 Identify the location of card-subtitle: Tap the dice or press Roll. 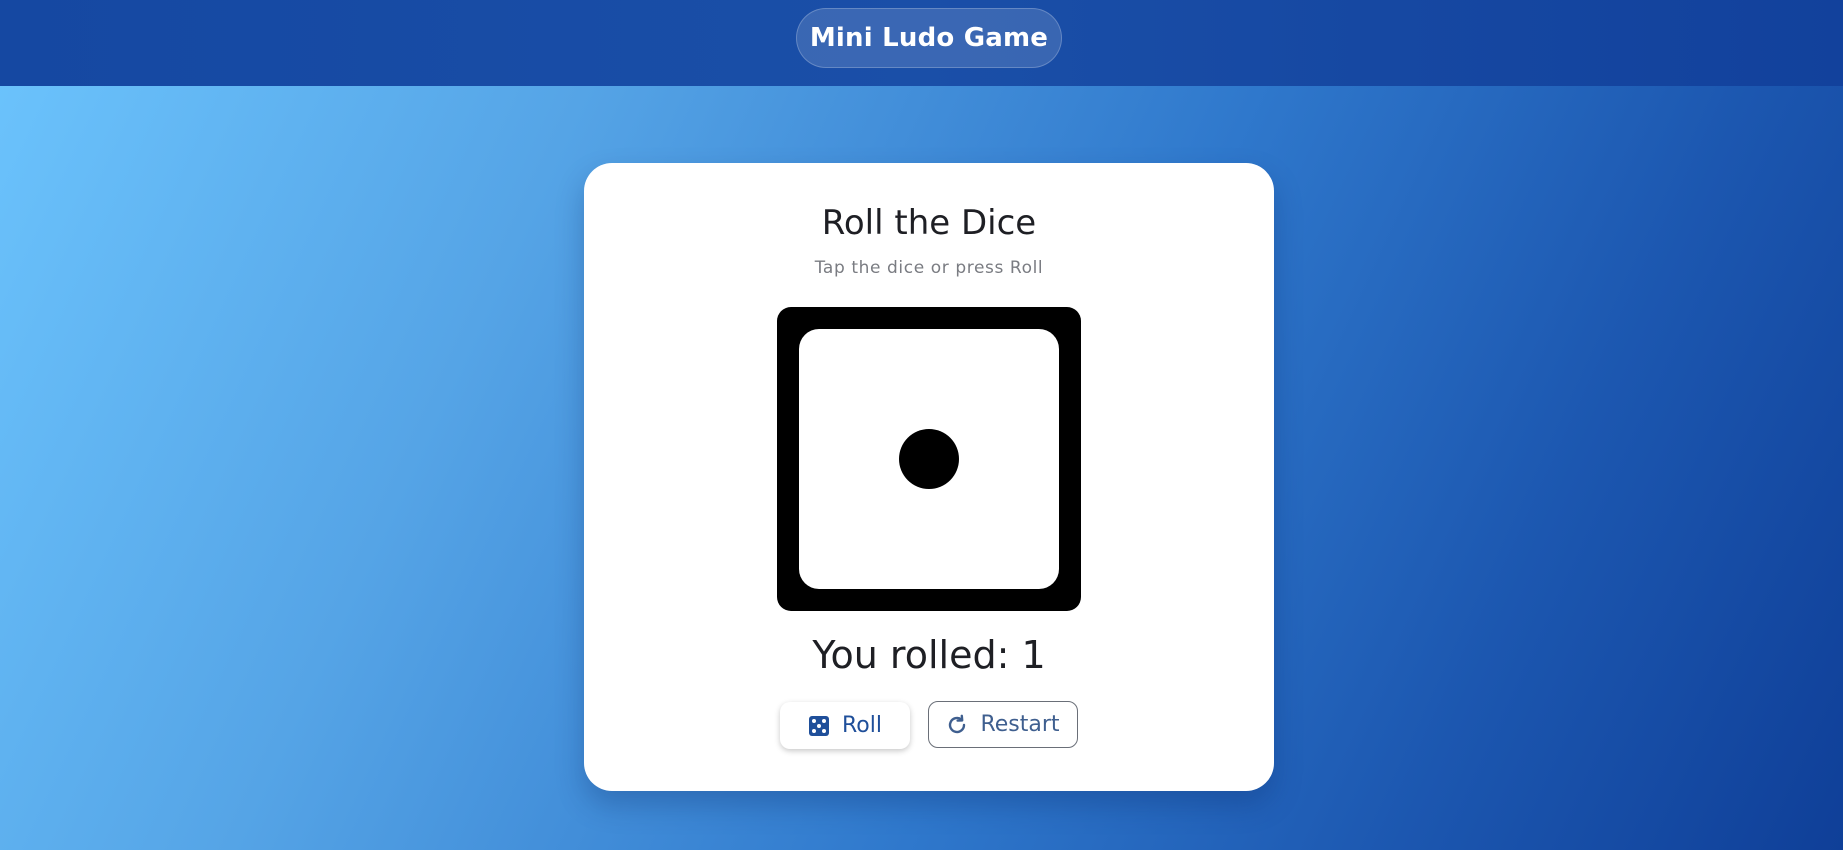
(929, 268).